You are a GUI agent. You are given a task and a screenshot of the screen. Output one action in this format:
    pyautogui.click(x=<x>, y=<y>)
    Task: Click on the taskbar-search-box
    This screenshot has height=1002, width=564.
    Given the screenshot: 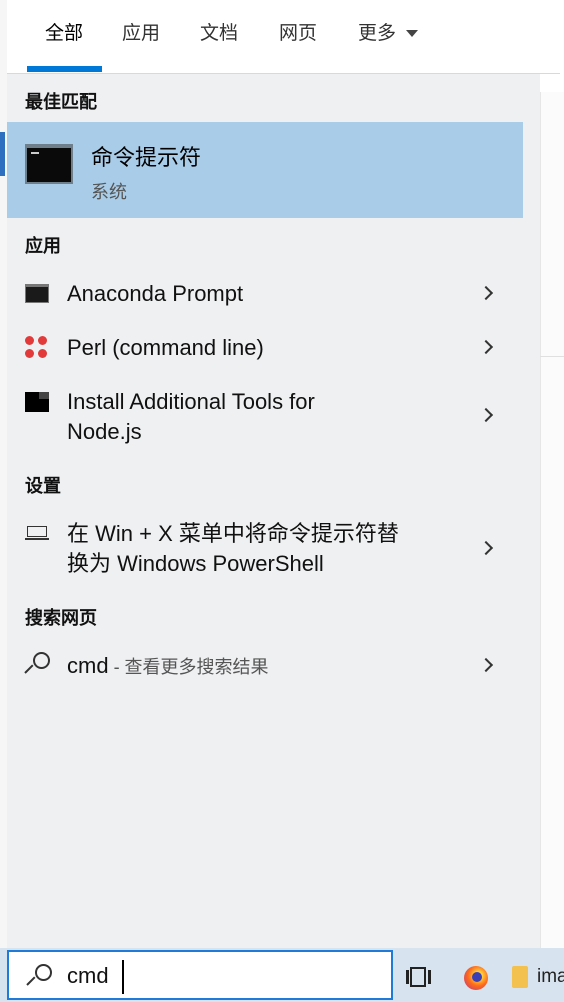 What is the action you would take?
    pyautogui.click(x=200, y=975)
    